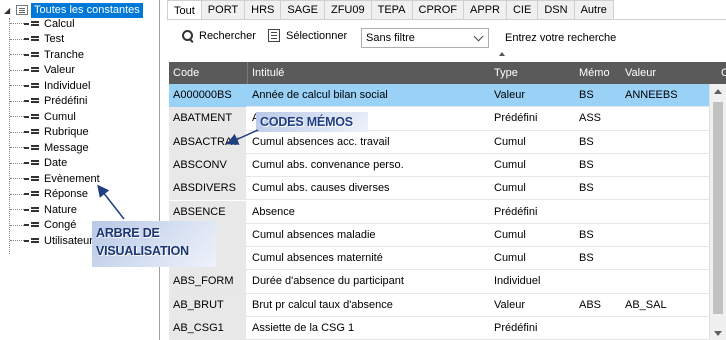 The width and height of the screenshot is (726, 340). I want to click on tab-tout: Tout, so click(184, 10).